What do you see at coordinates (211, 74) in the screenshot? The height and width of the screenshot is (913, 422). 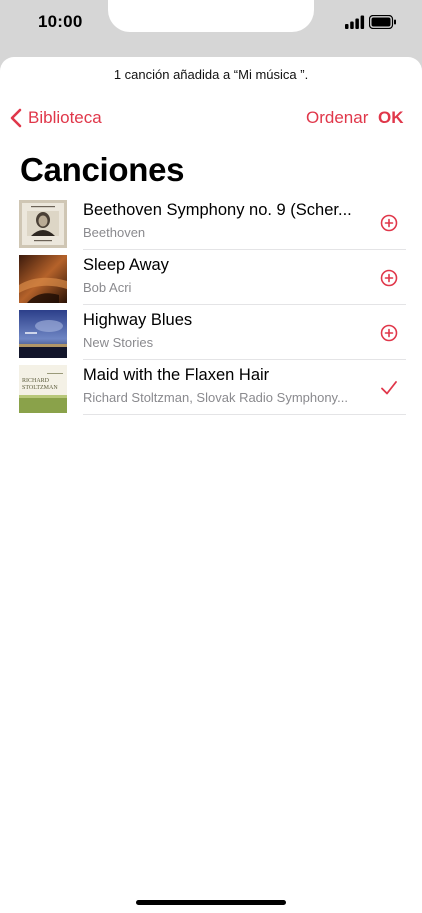 I see `added-notice: 1 canción añadida a “Mi música ”.` at bounding box center [211, 74].